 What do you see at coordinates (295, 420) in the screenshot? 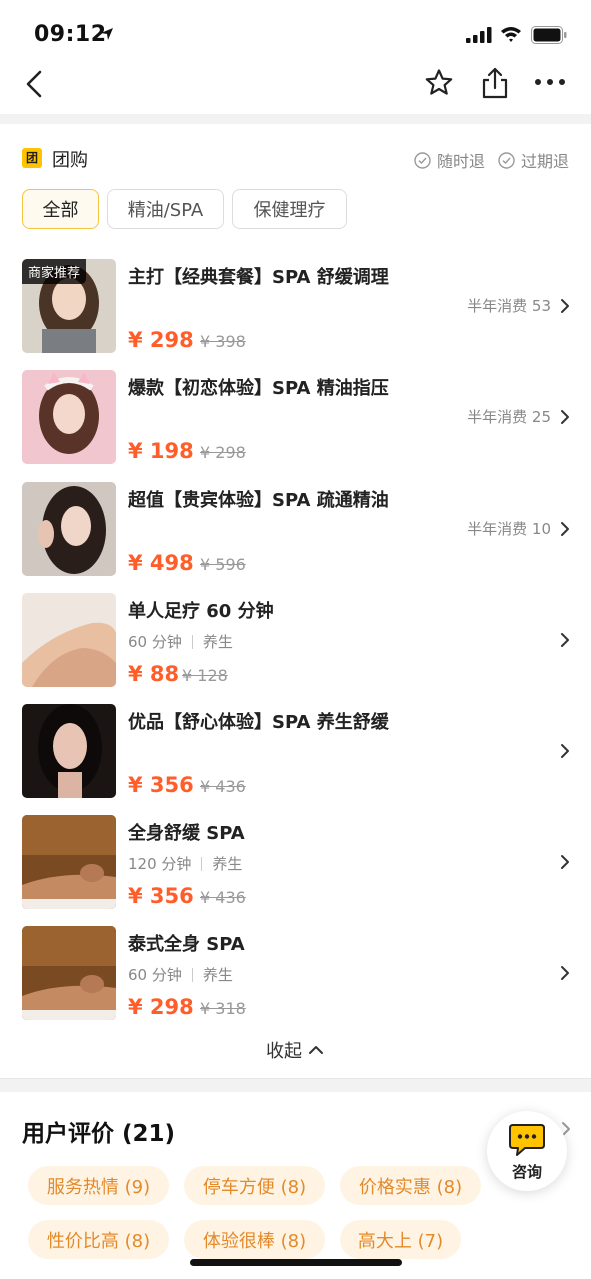
I see `deal-item: 爆款【初恋体验】SPA 精油指压 半年消费 25 ¥ 198 ¥ 298` at bounding box center [295, 420].